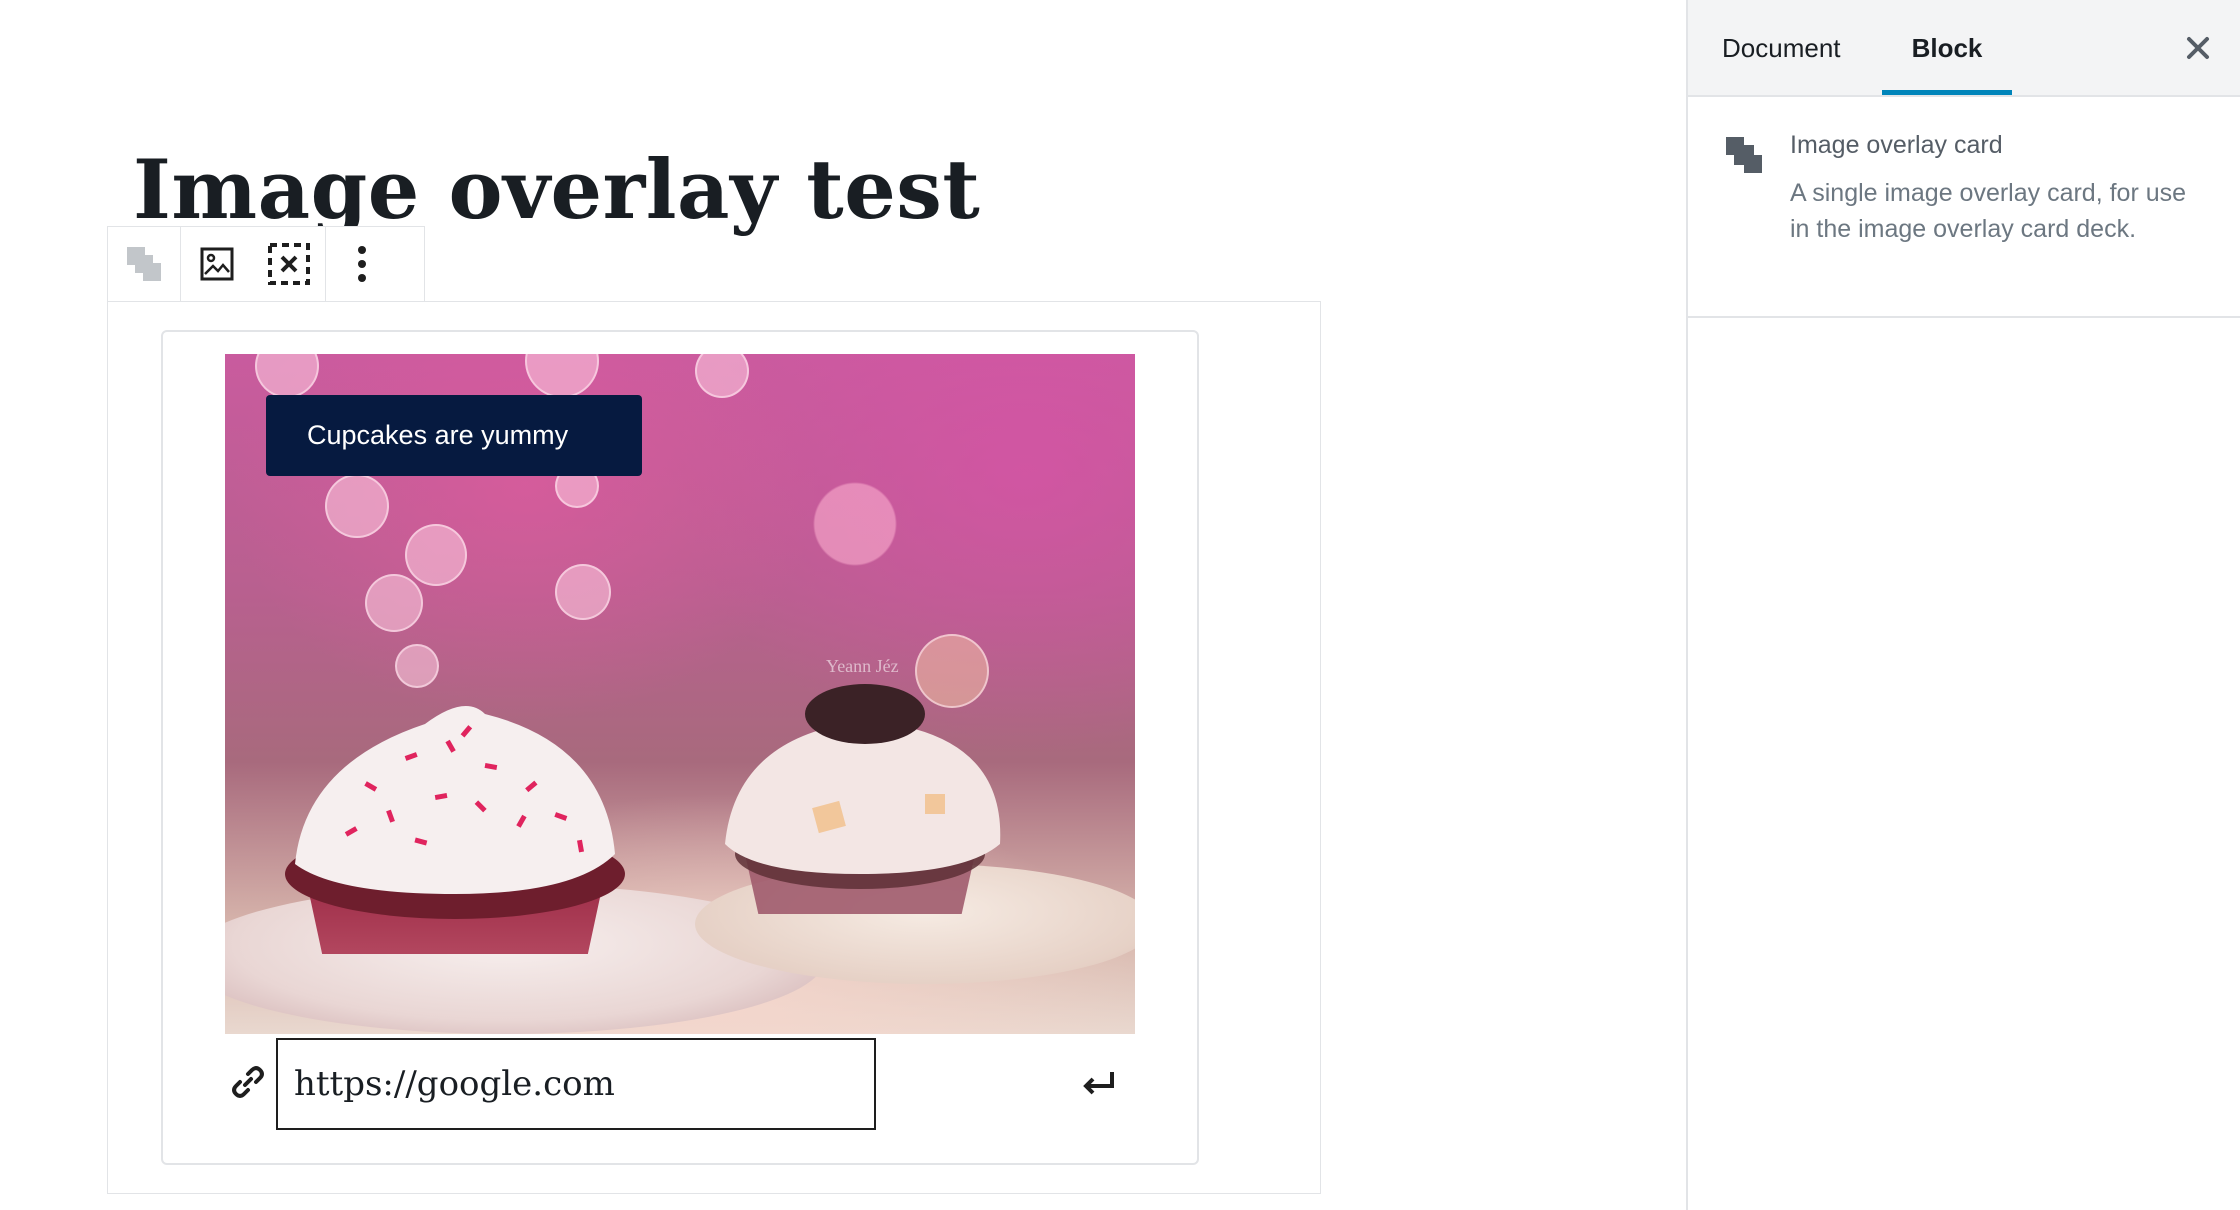  What do you see at coordinates (1896, 145) in the screenshot?
I see `block-title: Image overlay card` at bounding box center [1896, 145].